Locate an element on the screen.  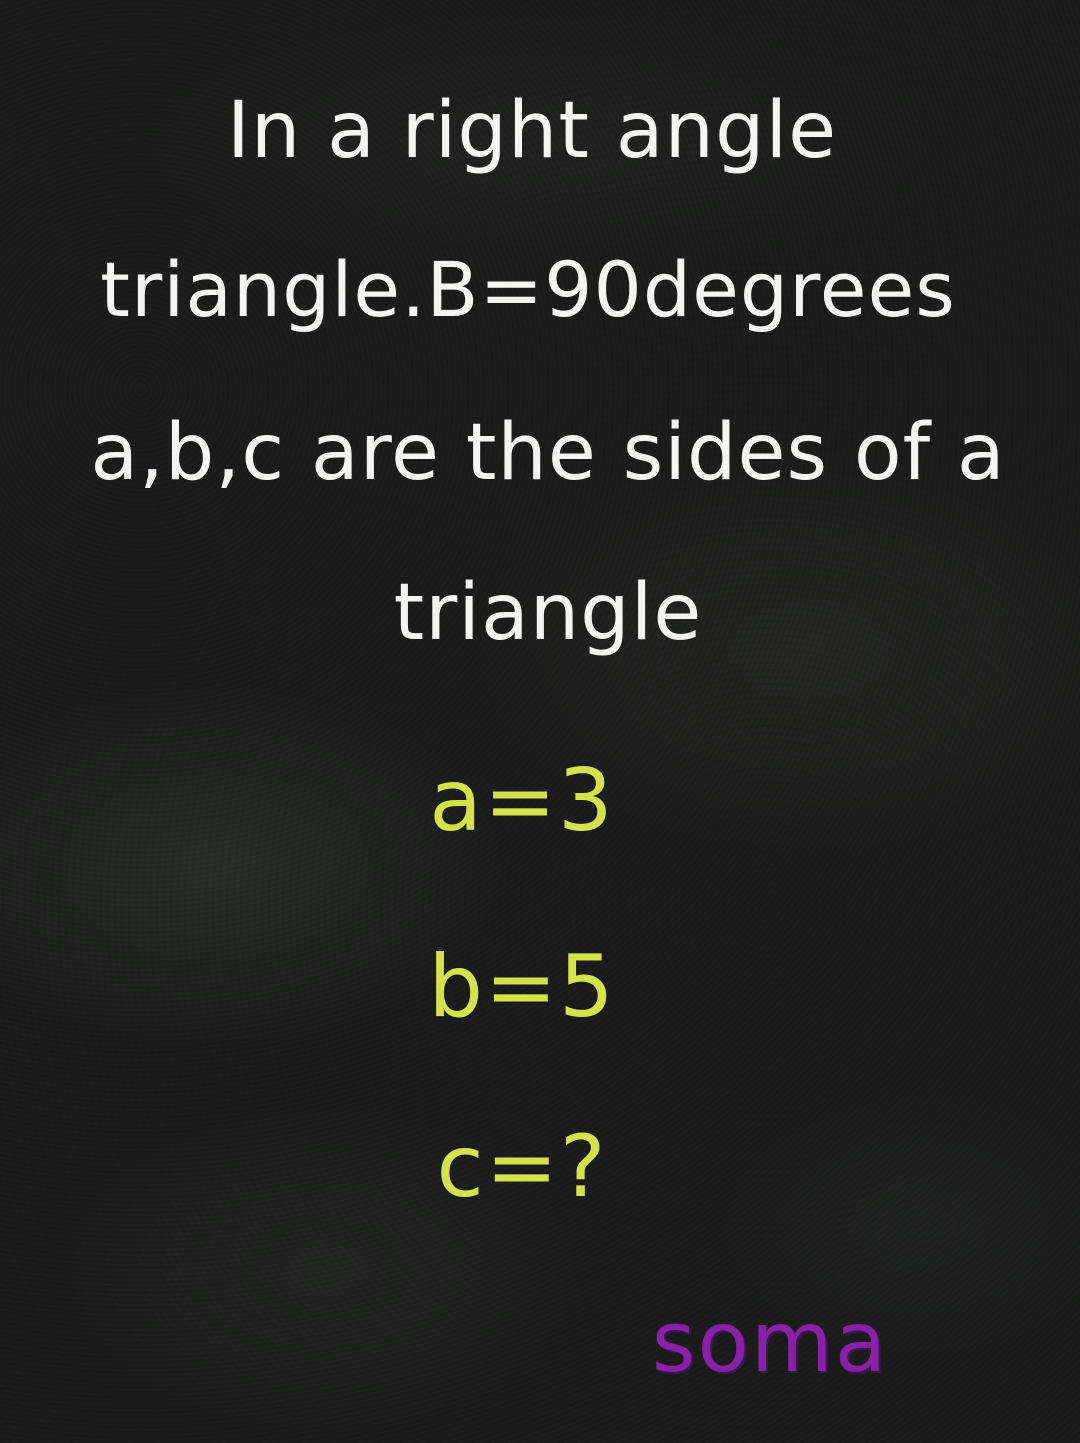
question-line-4: triangle is located at coordinates (548, 613).